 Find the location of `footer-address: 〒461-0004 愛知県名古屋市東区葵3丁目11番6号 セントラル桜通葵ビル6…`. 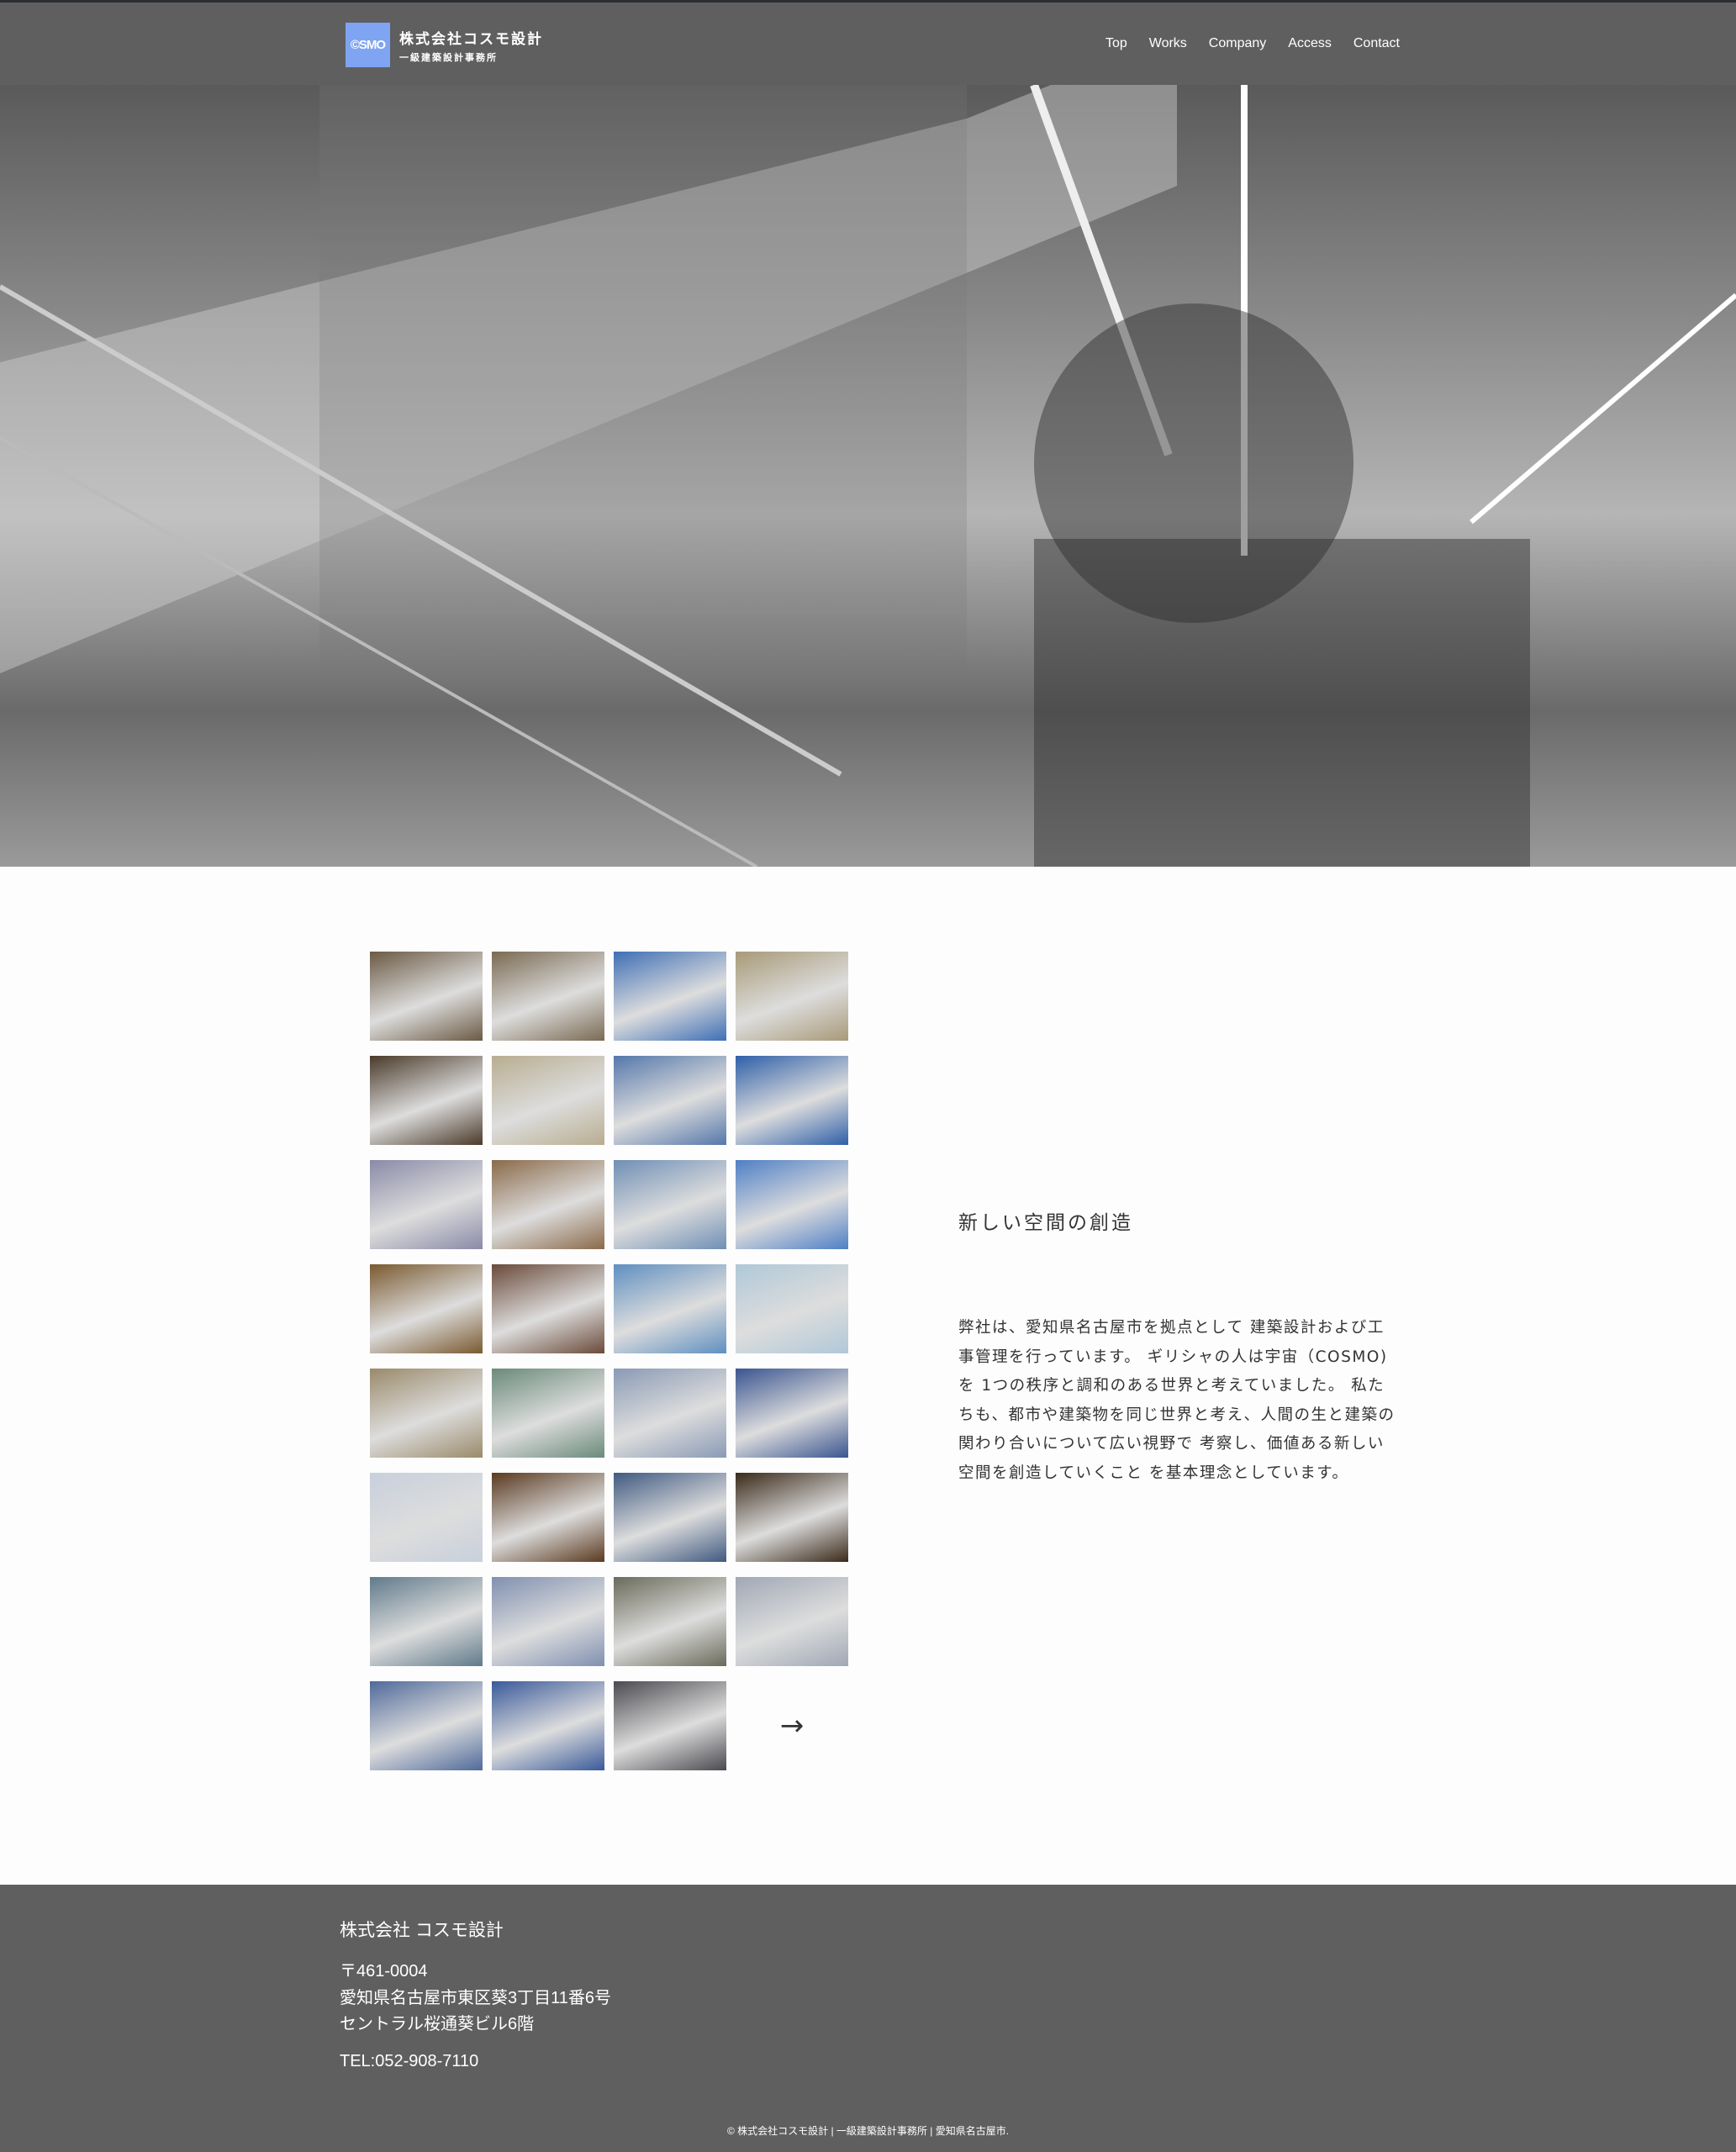

footer-address: 〒461-0004 愛知県名古屋市東区葵3丁目11番6号 セントラル桜通葵ビル6… is located at coordinates (475, 1999).